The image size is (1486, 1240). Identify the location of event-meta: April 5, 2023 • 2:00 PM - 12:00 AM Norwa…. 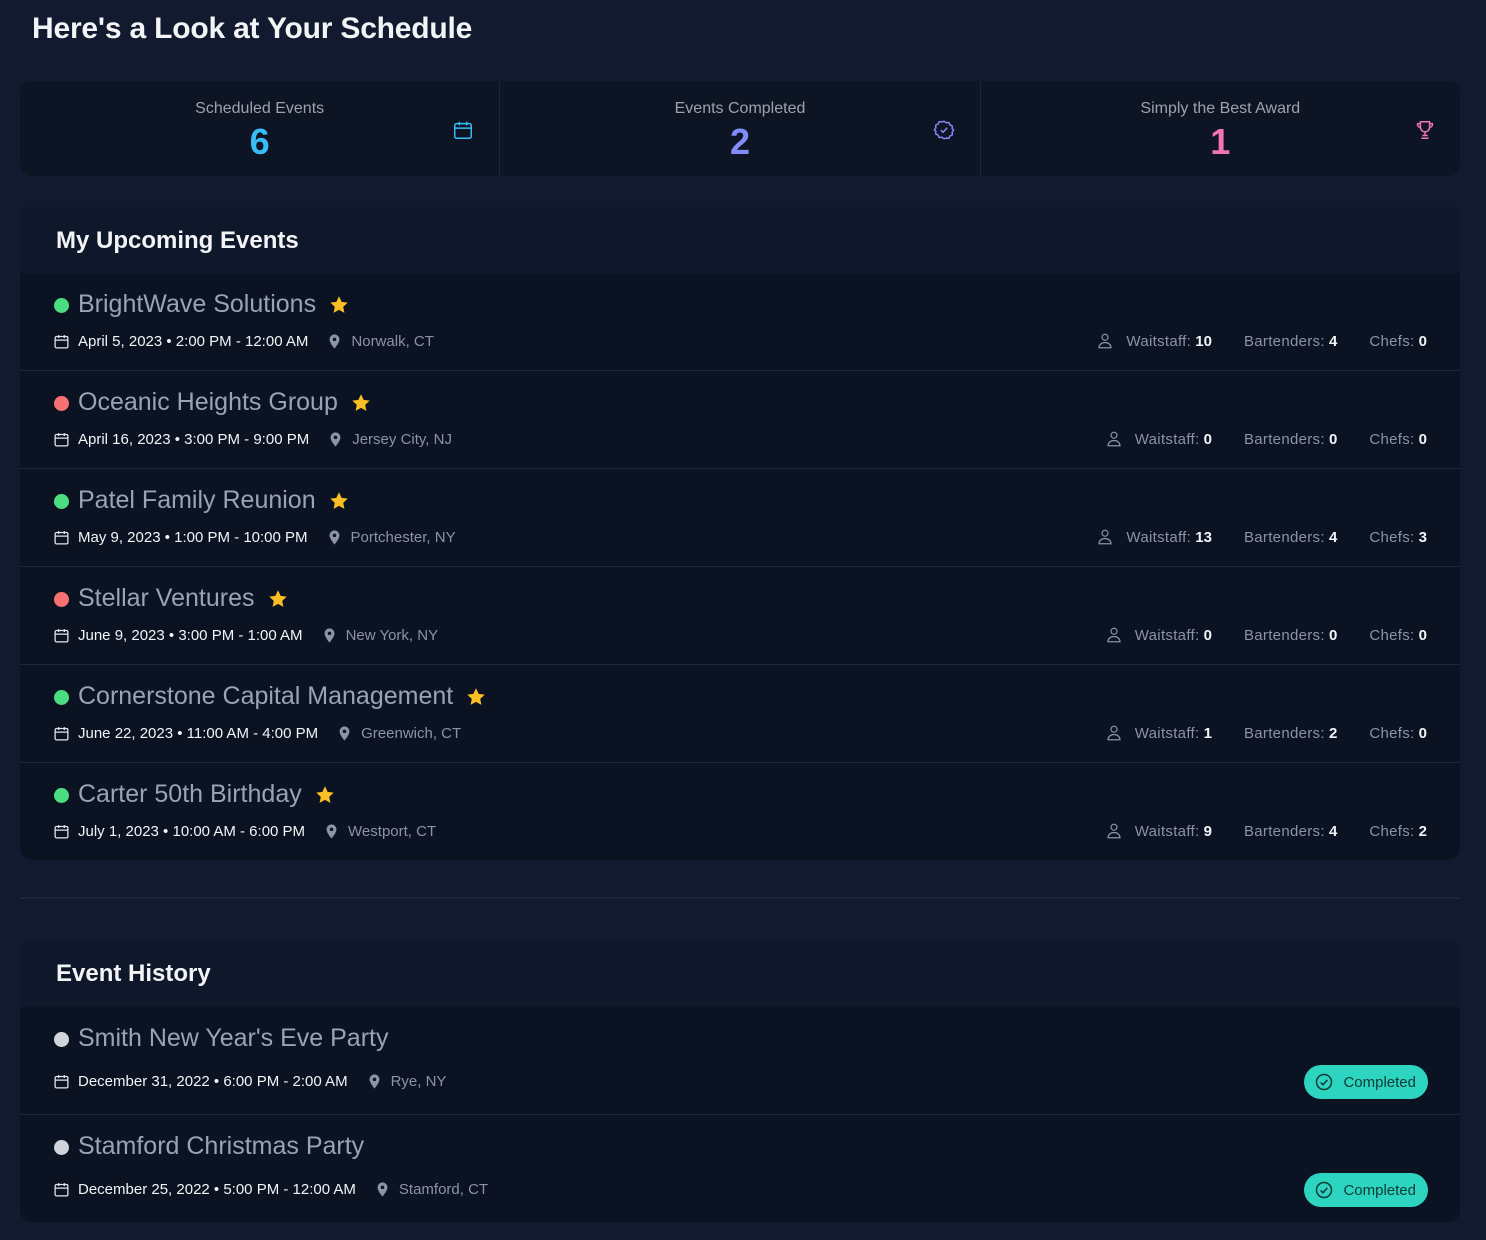
(243, 341).